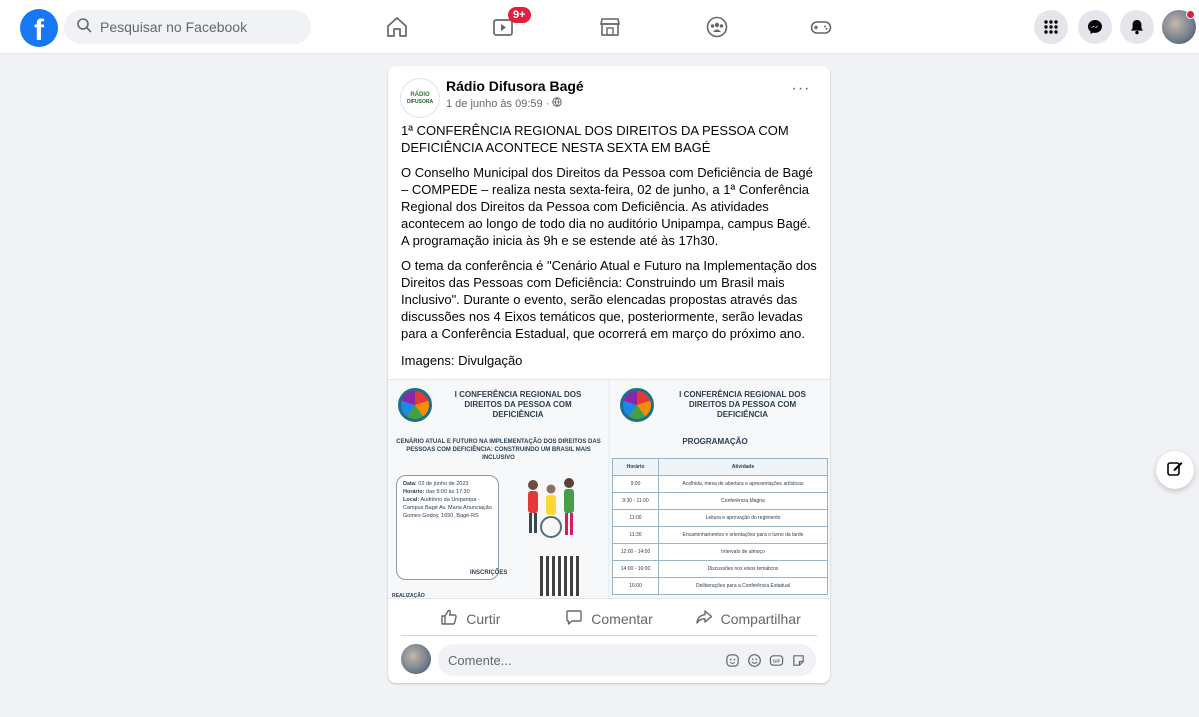 This screenshot has height=717, width=1199. What do you see at coordinates (483, 618) in the screenshot?
I see `like-label: Curtir` at bounding box center [483, 618].